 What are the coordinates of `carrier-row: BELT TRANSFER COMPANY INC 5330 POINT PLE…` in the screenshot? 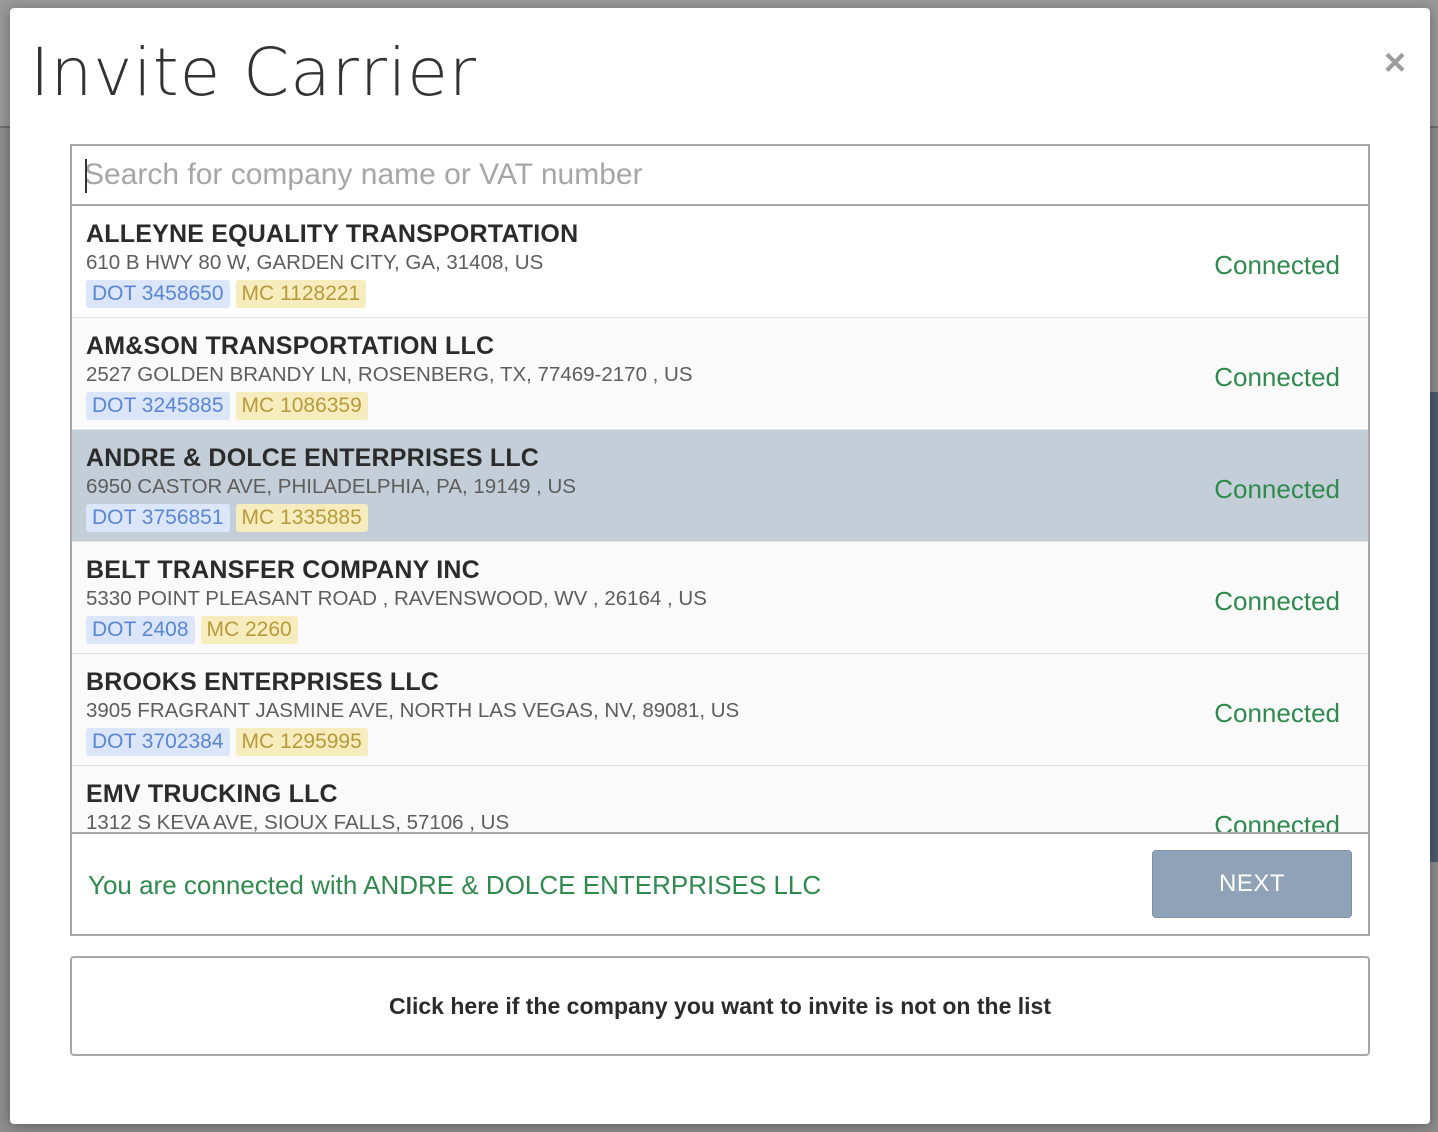 It's located at (720, 598).